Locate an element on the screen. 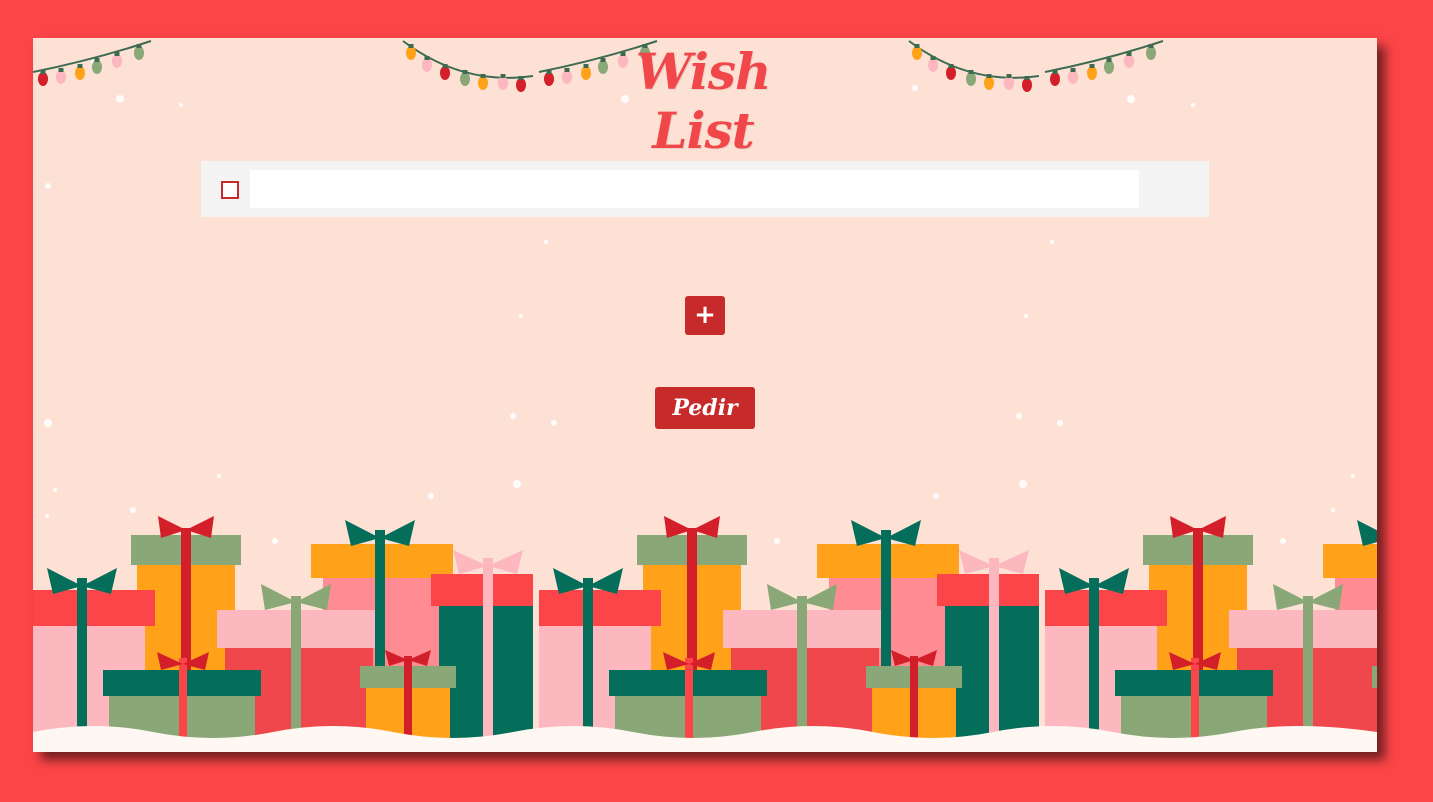 The width and height of the screenshot is (1433, 802). wish-item-row is located at coordinates (705, 189).